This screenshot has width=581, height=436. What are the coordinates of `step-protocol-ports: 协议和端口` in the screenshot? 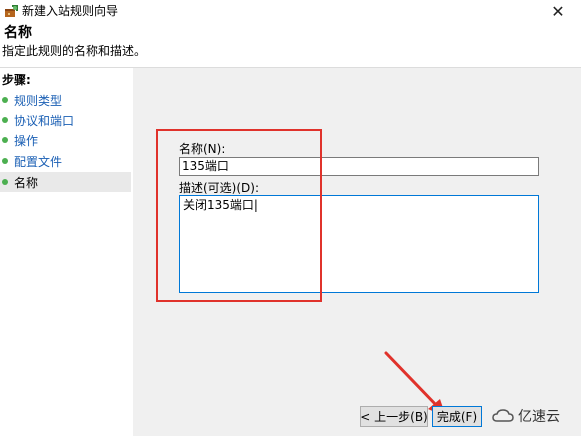 It's located at (65, 120).